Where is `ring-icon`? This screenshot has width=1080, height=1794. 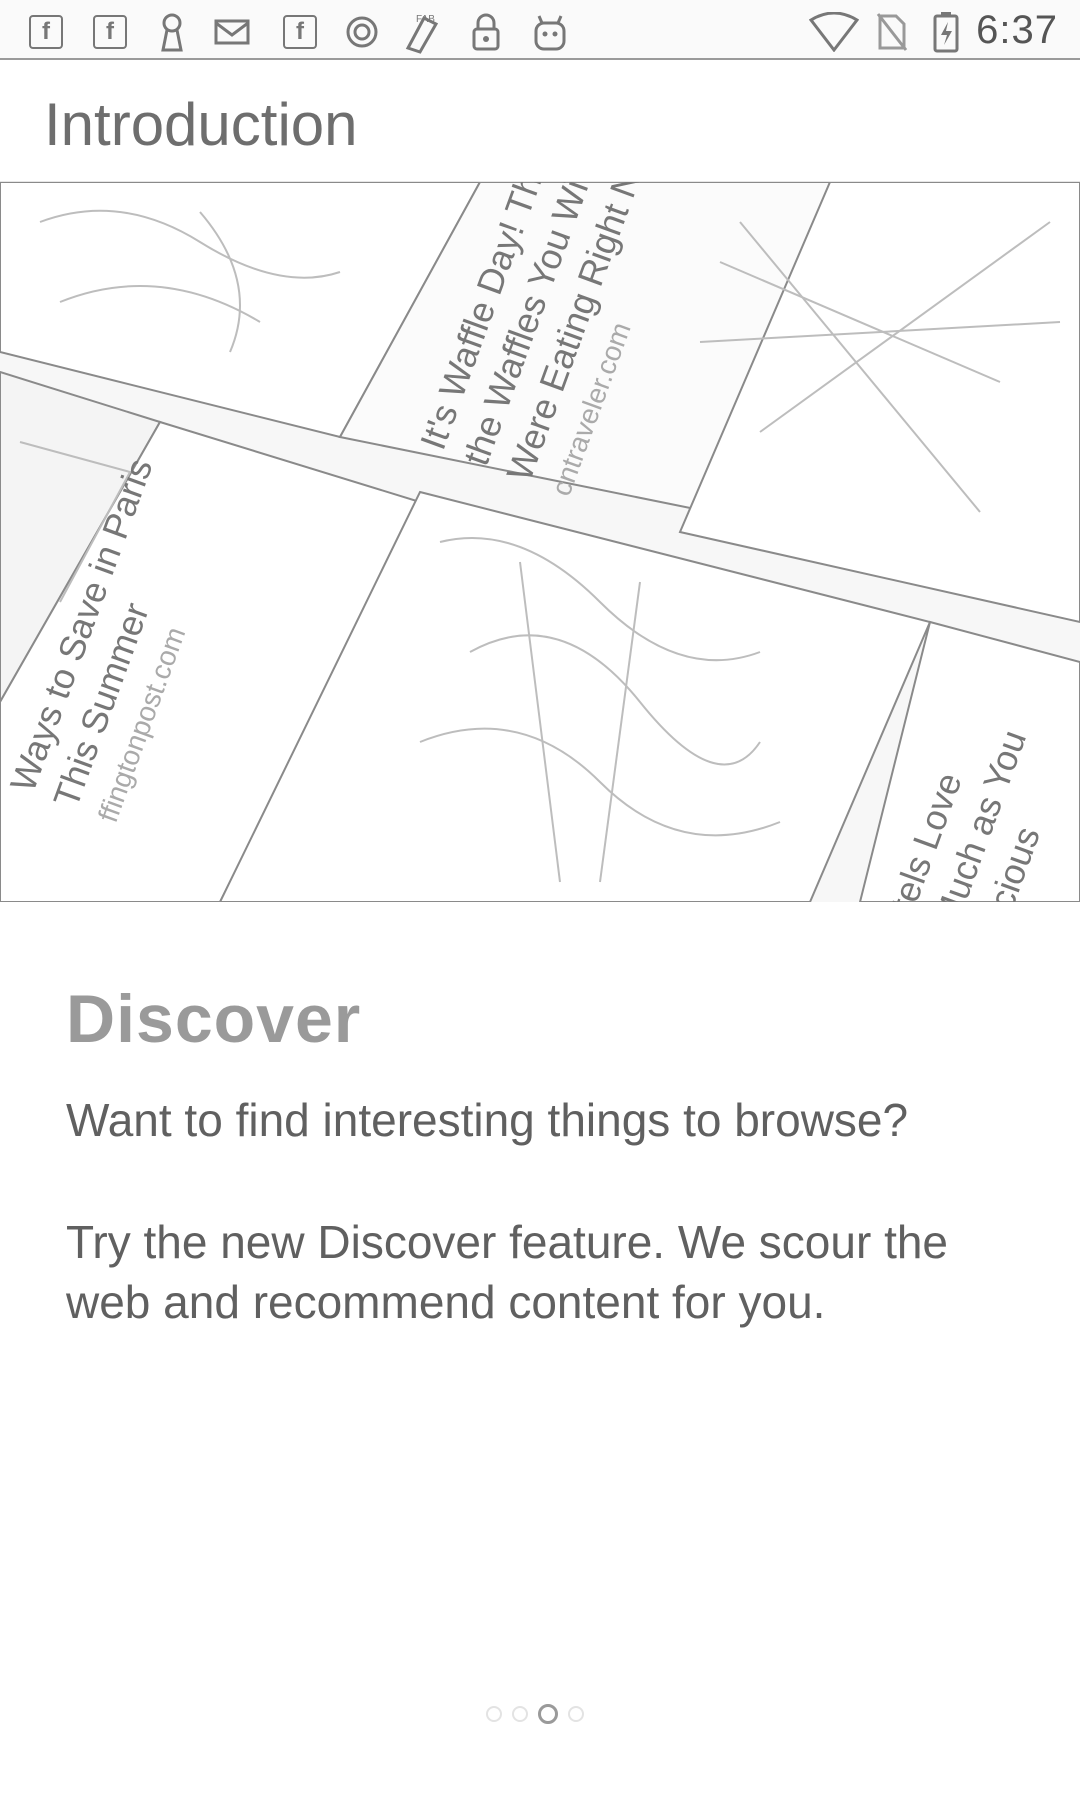 ring-icon is located at coordinates (362, 32).